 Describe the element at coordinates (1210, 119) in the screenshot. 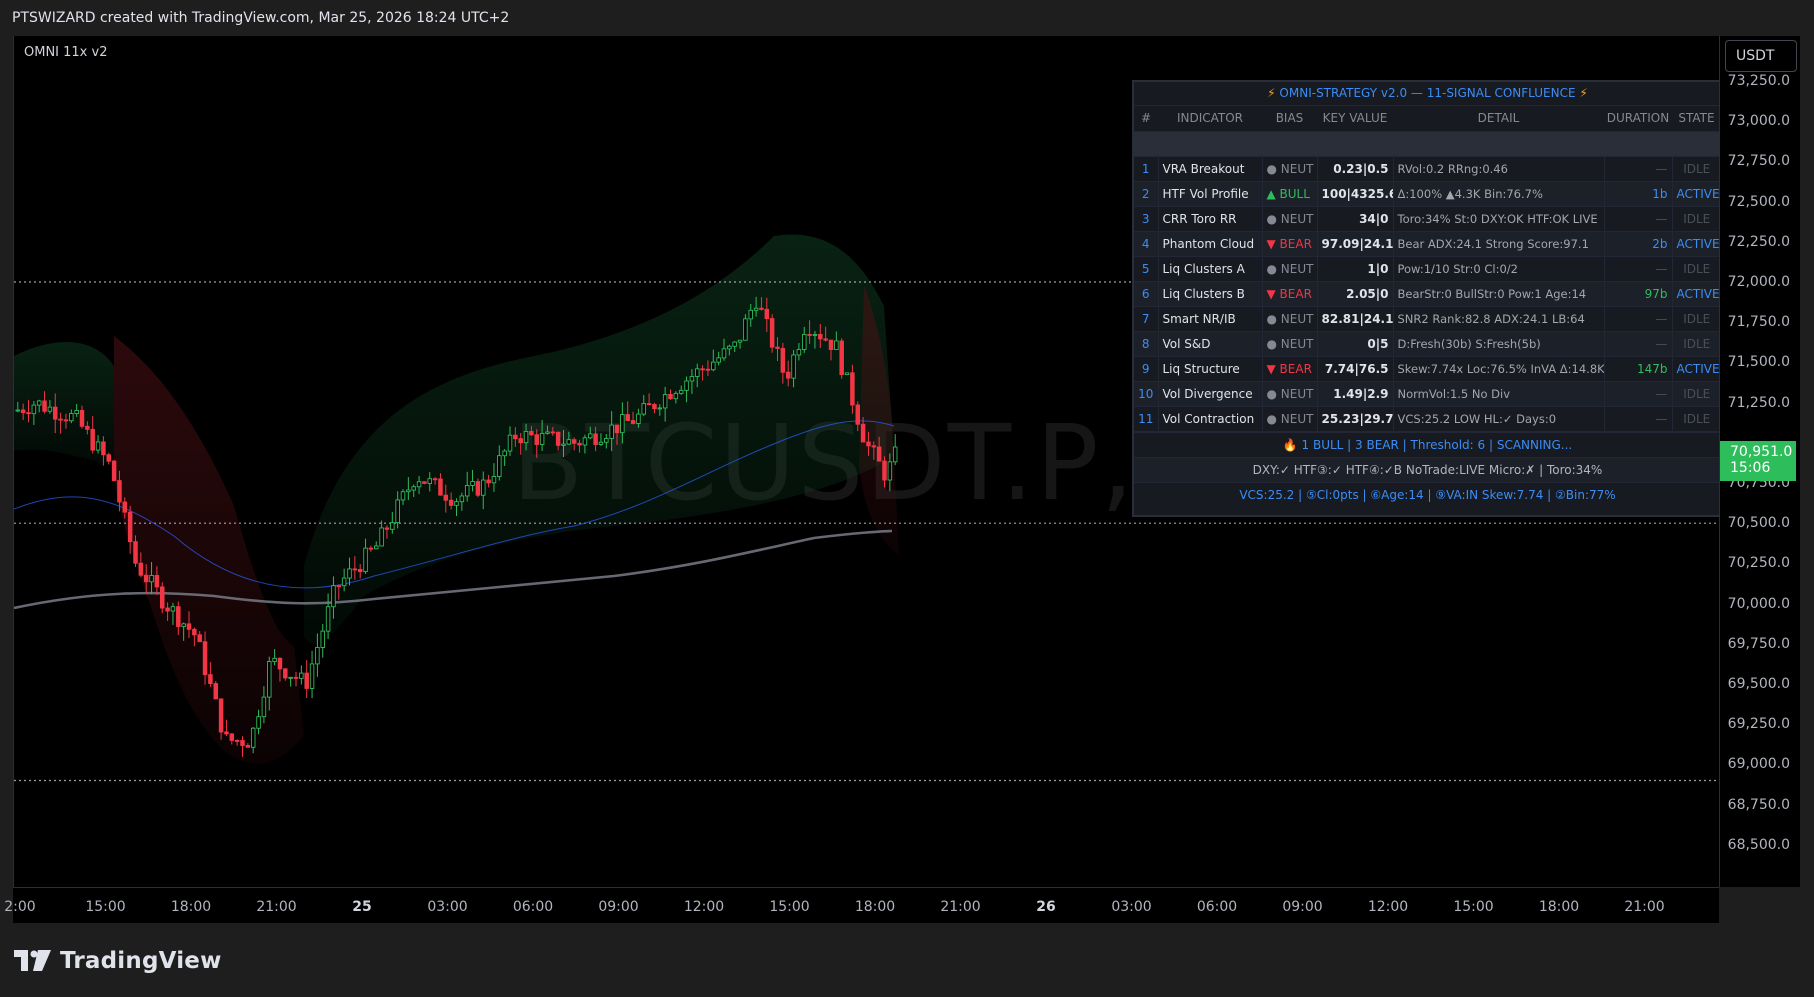

I see `column-header: INDICATOR` at that location.